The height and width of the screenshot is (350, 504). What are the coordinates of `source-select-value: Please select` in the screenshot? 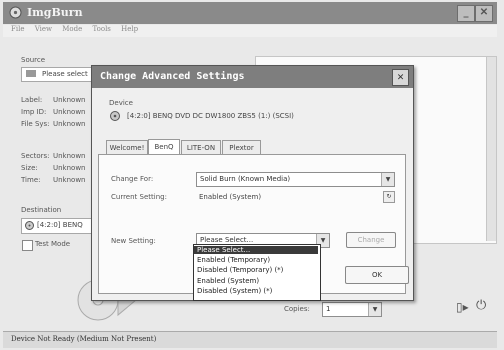 It's located at (65, 74).